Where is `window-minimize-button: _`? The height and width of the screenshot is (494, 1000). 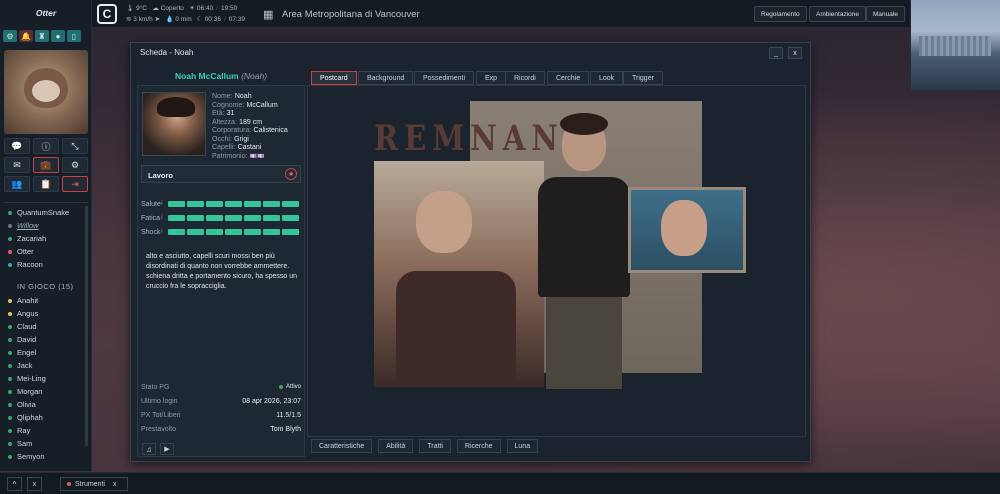
window-minimize-button: _ is located at coordinates (776, 53).